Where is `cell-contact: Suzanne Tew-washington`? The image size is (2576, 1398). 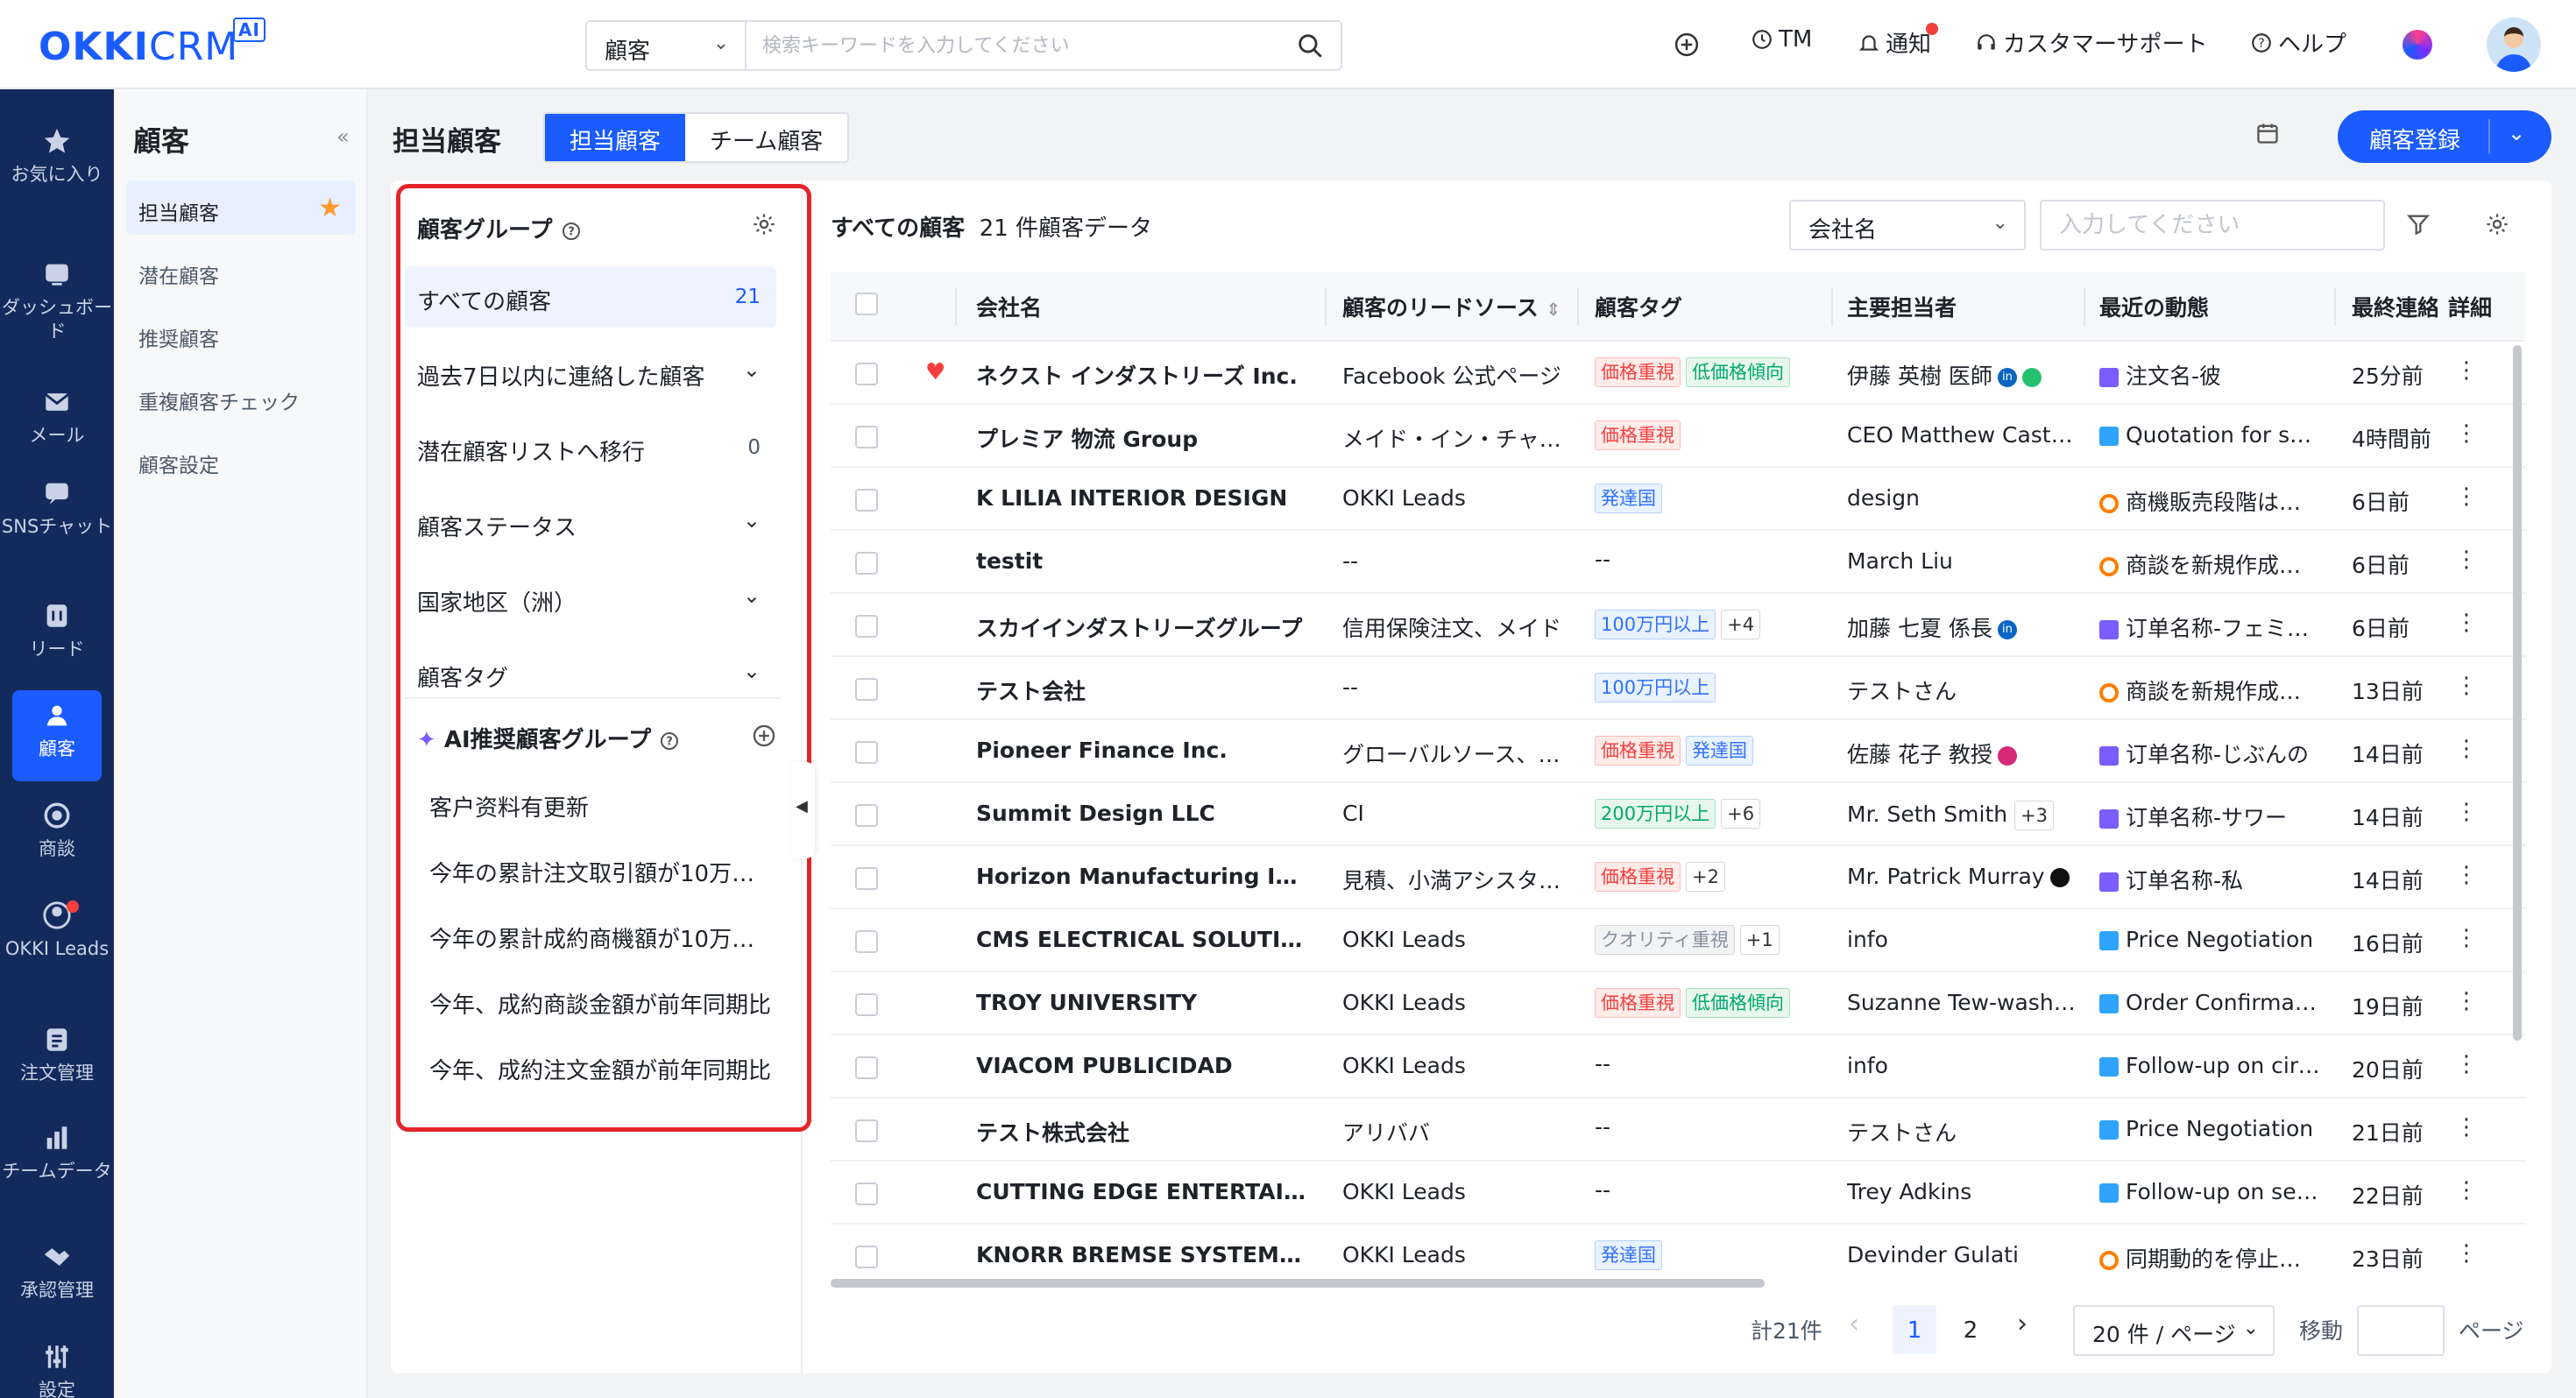 cell-contact: Suzanne Tew-washington is located at coordinates (1962, 1002).